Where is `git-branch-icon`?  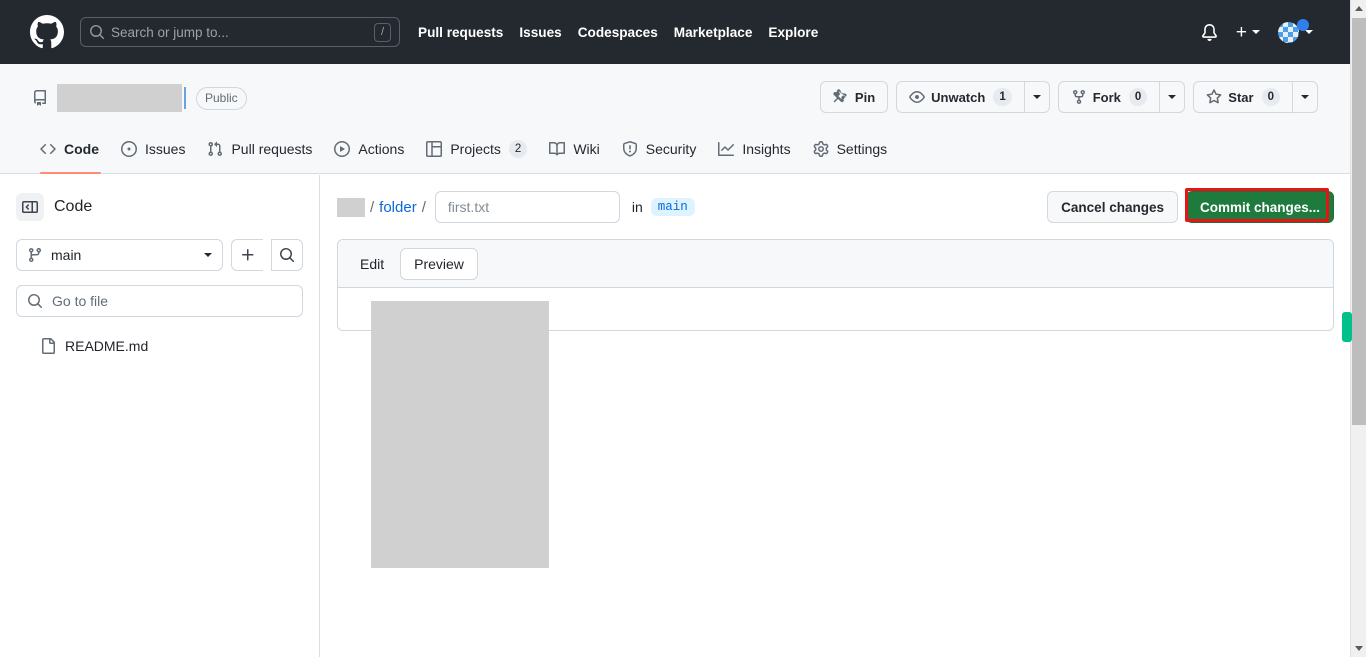
git-branch-icon is located at coordinates (35, 255).